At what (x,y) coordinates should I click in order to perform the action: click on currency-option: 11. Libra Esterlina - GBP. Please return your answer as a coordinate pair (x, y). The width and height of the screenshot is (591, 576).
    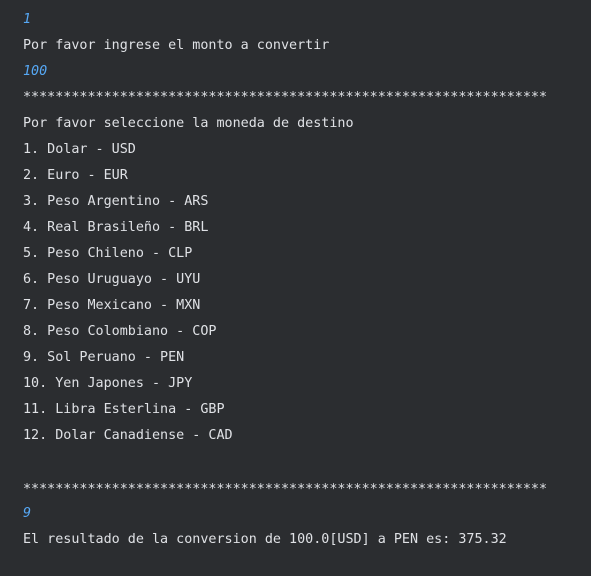
    Looking at the image, I should click on (124, 409).